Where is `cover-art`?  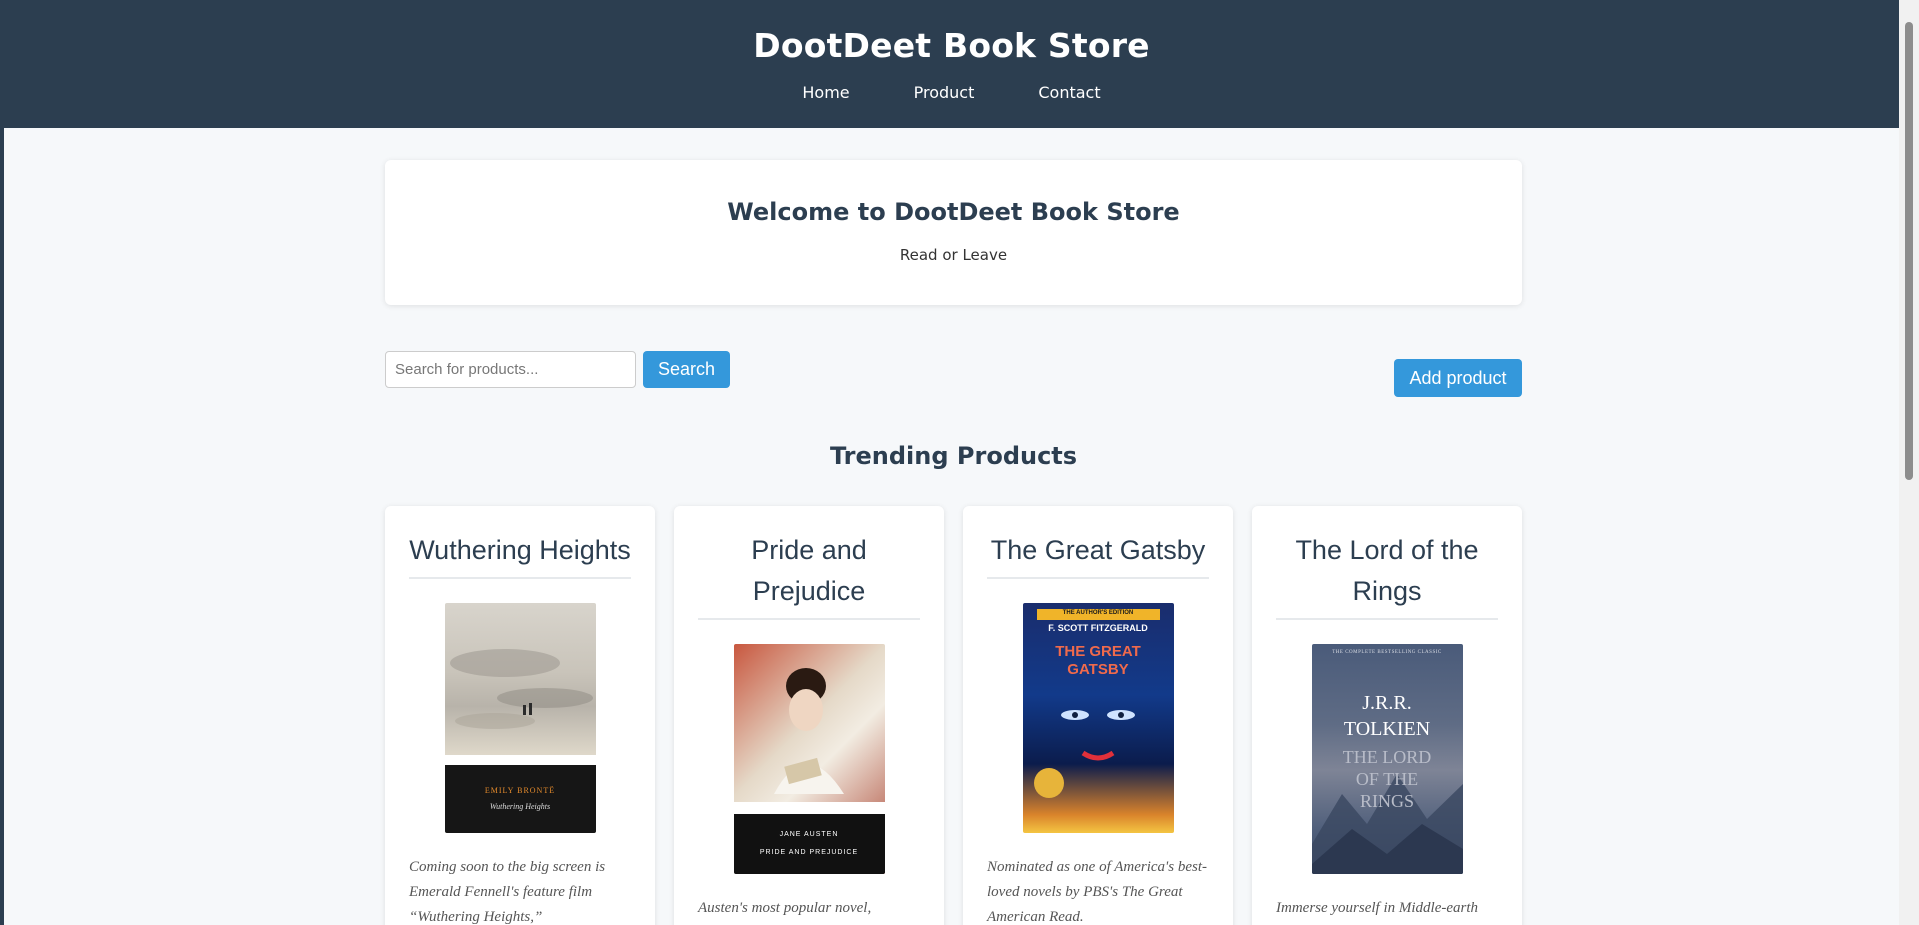
cover-art is located at coordinates (1096, 703).